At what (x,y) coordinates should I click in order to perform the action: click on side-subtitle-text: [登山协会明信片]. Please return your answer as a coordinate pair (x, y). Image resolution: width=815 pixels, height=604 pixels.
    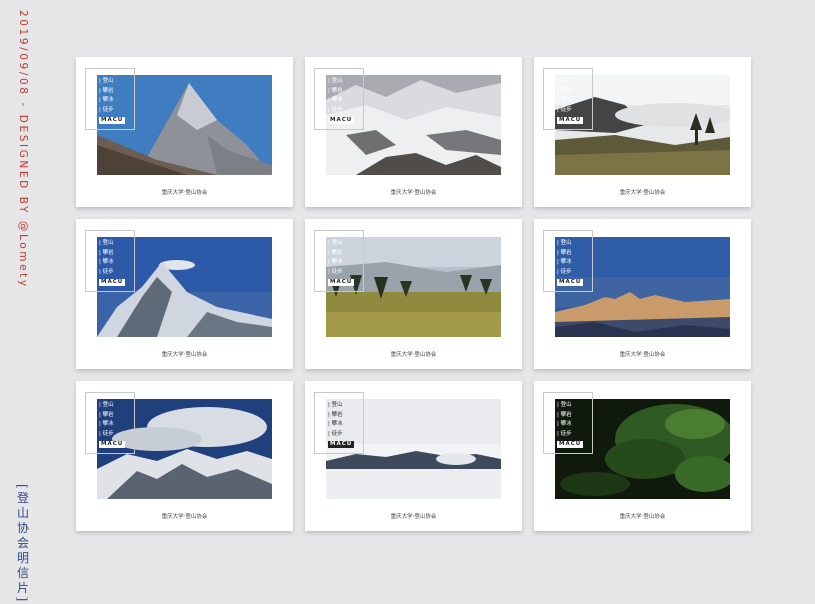
    Looking at the image, I should click on (22, 544).